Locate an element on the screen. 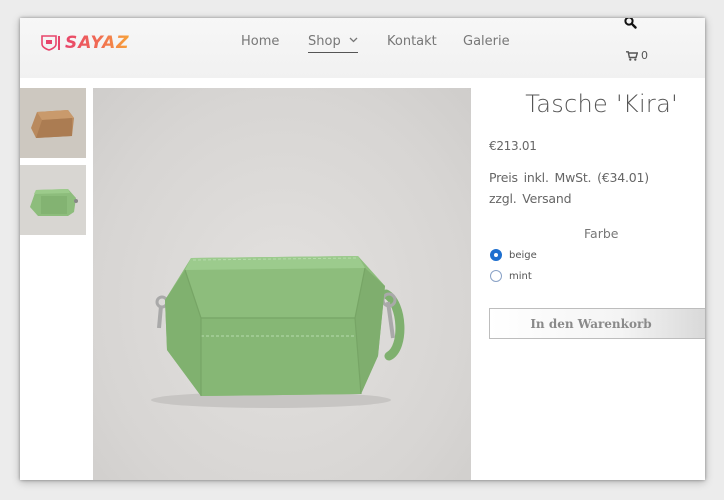 This screenshot has height=500, width=724. brand-name: SAYAZ is located at coordinates (97, 43).